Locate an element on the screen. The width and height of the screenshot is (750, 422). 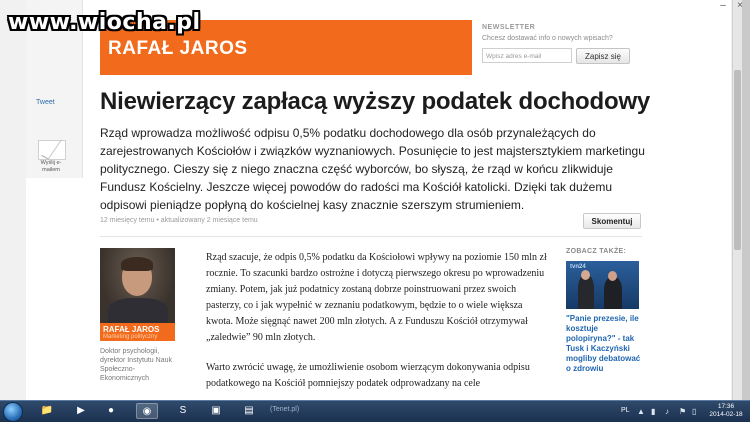
volume-icon: ♪ is located at coordinates (667, 411).